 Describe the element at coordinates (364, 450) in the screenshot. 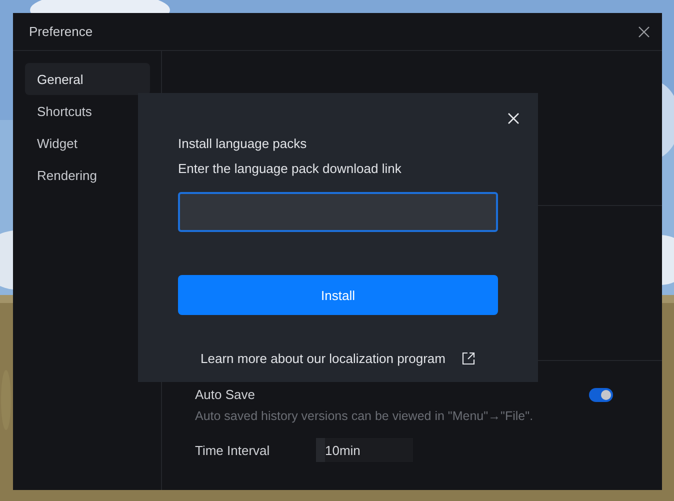

I see `time-interval-field: 10min` at that location.